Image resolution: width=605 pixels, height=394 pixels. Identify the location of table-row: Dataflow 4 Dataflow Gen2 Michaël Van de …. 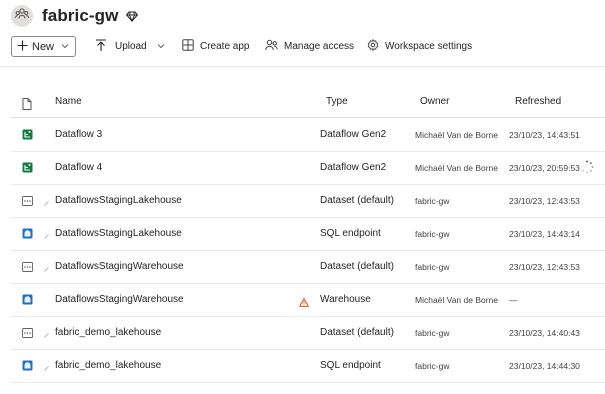
(308, 168).